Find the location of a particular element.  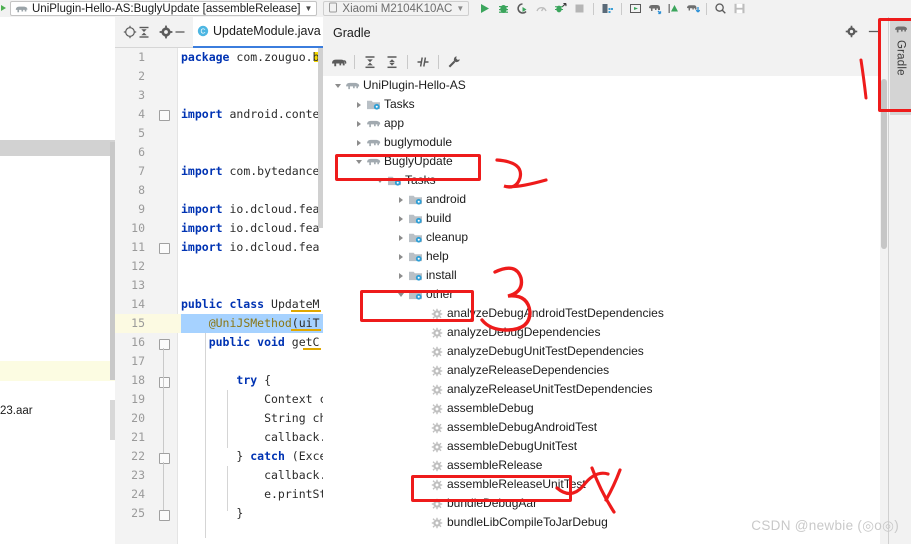

gradle-tree-node: cleanup is located at coordinates (601, 237).